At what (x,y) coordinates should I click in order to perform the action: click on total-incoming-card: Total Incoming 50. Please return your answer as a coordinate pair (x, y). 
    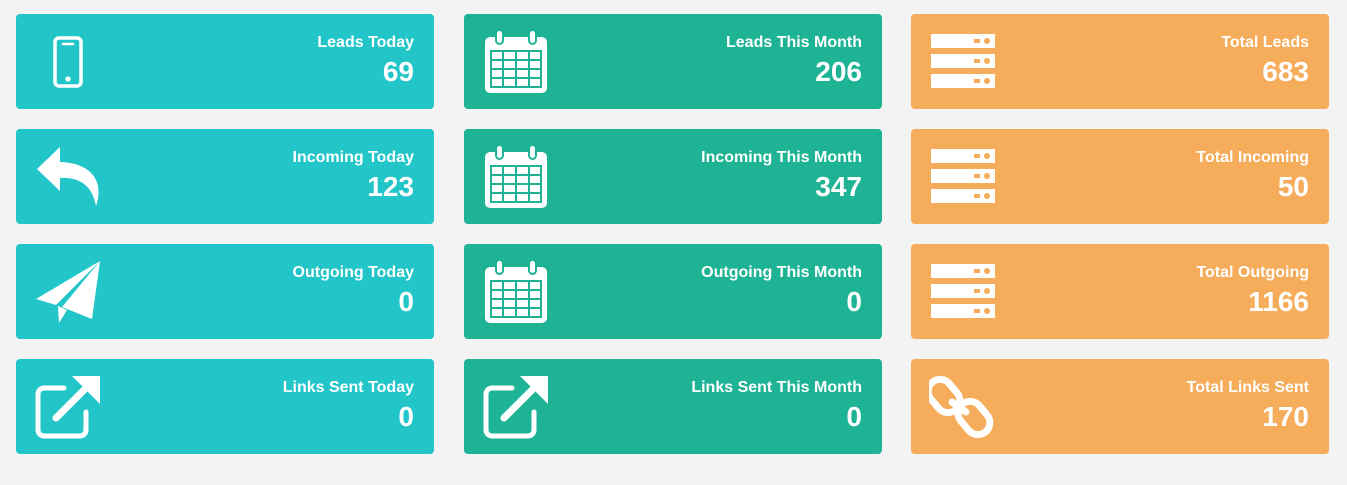
    Looking at the image, I should click on (1120, 176).